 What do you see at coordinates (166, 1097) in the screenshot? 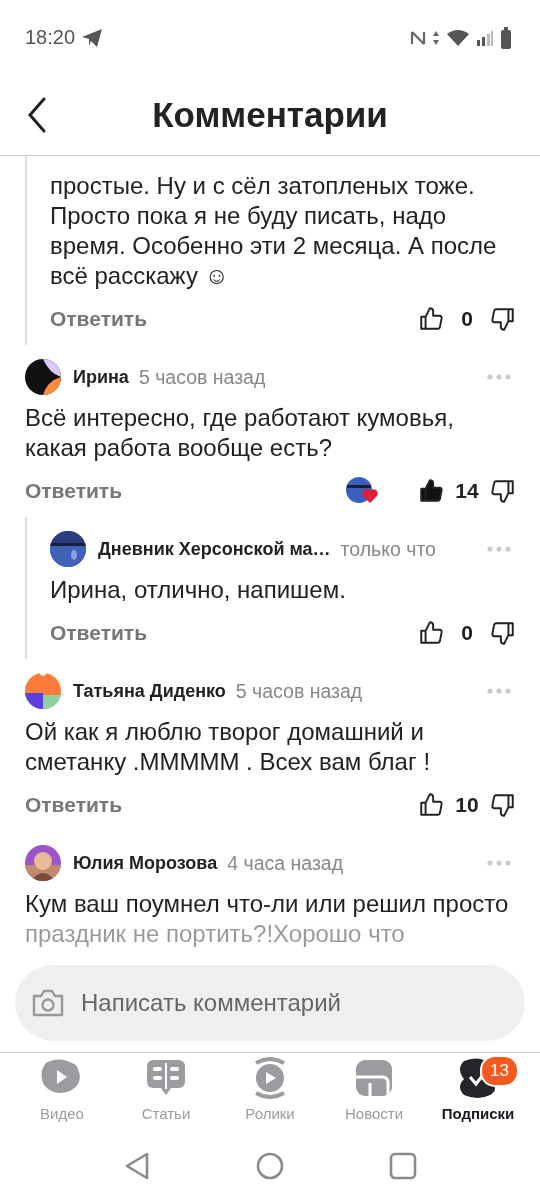
I see `nav-tab: Статьи` at bounding box center [166, 1097].